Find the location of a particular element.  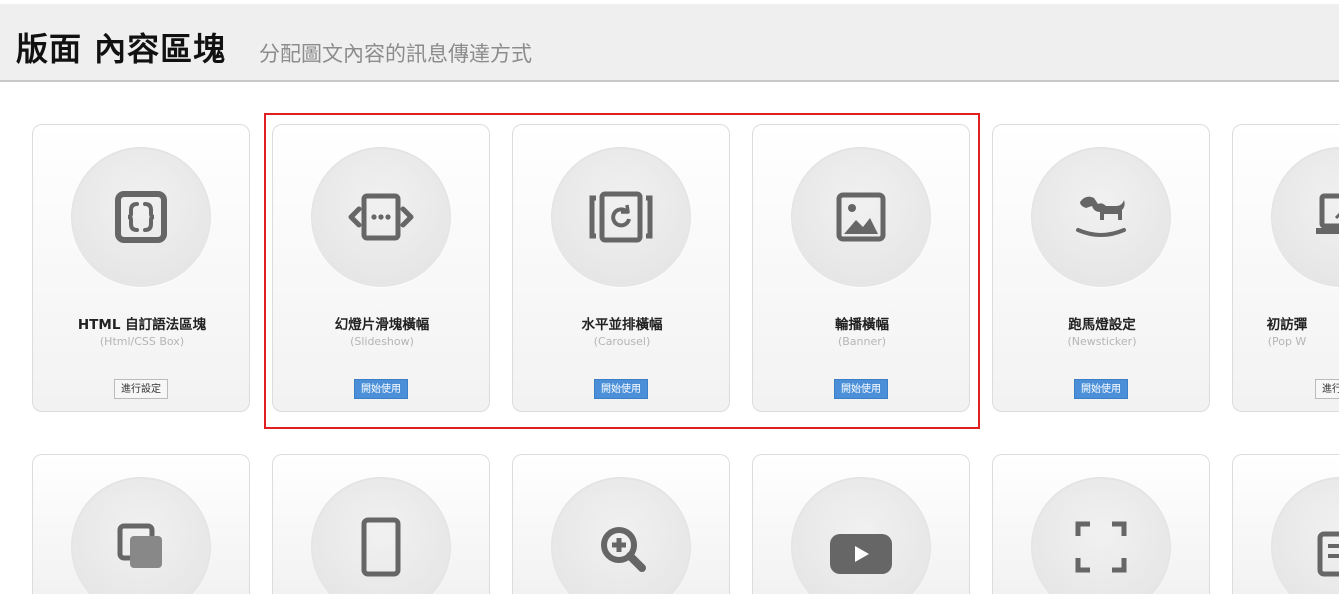

card-title: 輪播橫幅 is located at coordinates (862, 325).